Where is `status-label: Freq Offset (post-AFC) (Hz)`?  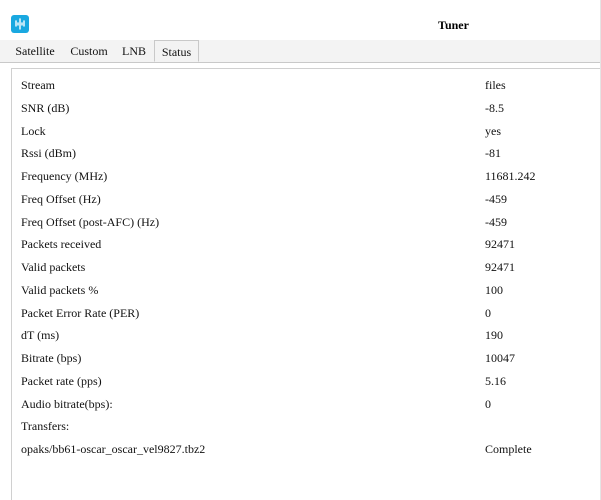 status-label: Freq Offset (post-AFC) (Hz) is located at coordinates (90, 221).